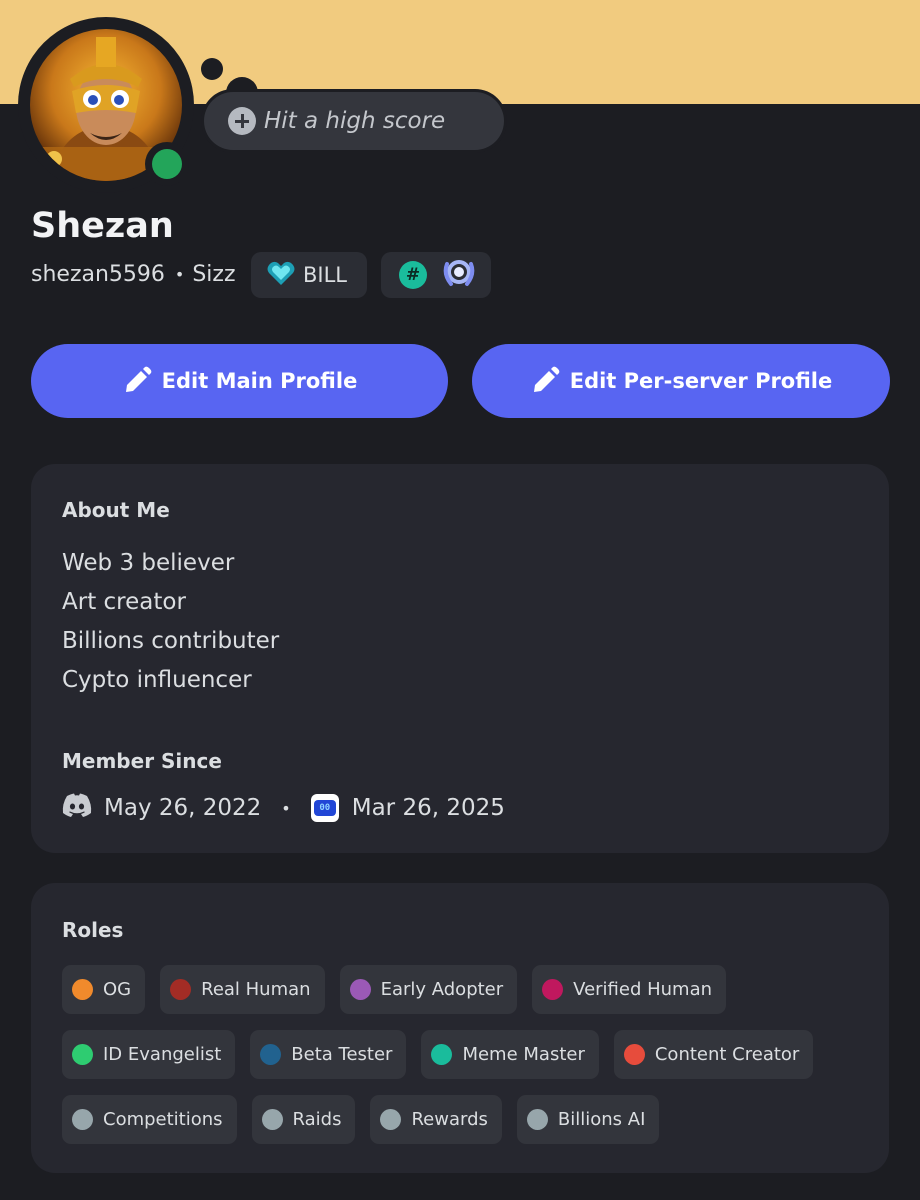 The image size is (920, 1200). What do you see at coordinates (102, 226) in the screenshot?
I see `display-name: Shezan` at bounding box center [102, 226].